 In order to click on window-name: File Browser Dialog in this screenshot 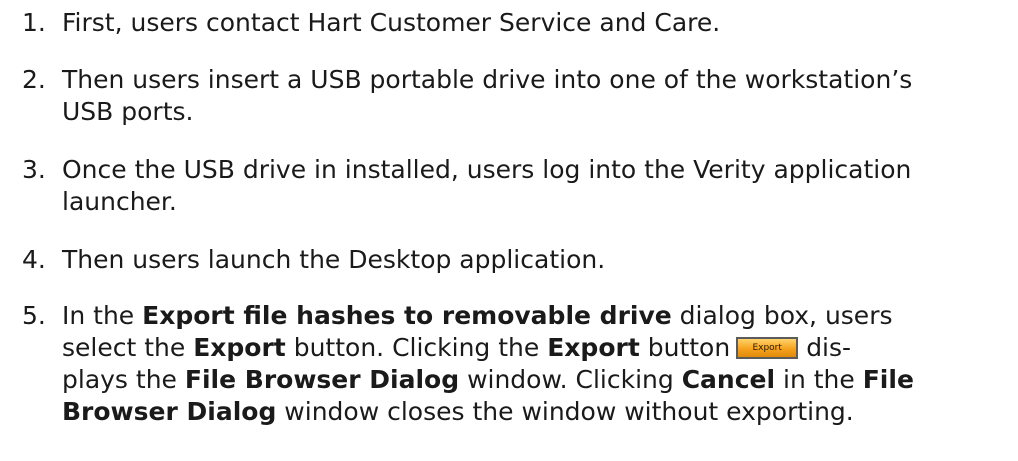, I will do `click(322, 379)`.